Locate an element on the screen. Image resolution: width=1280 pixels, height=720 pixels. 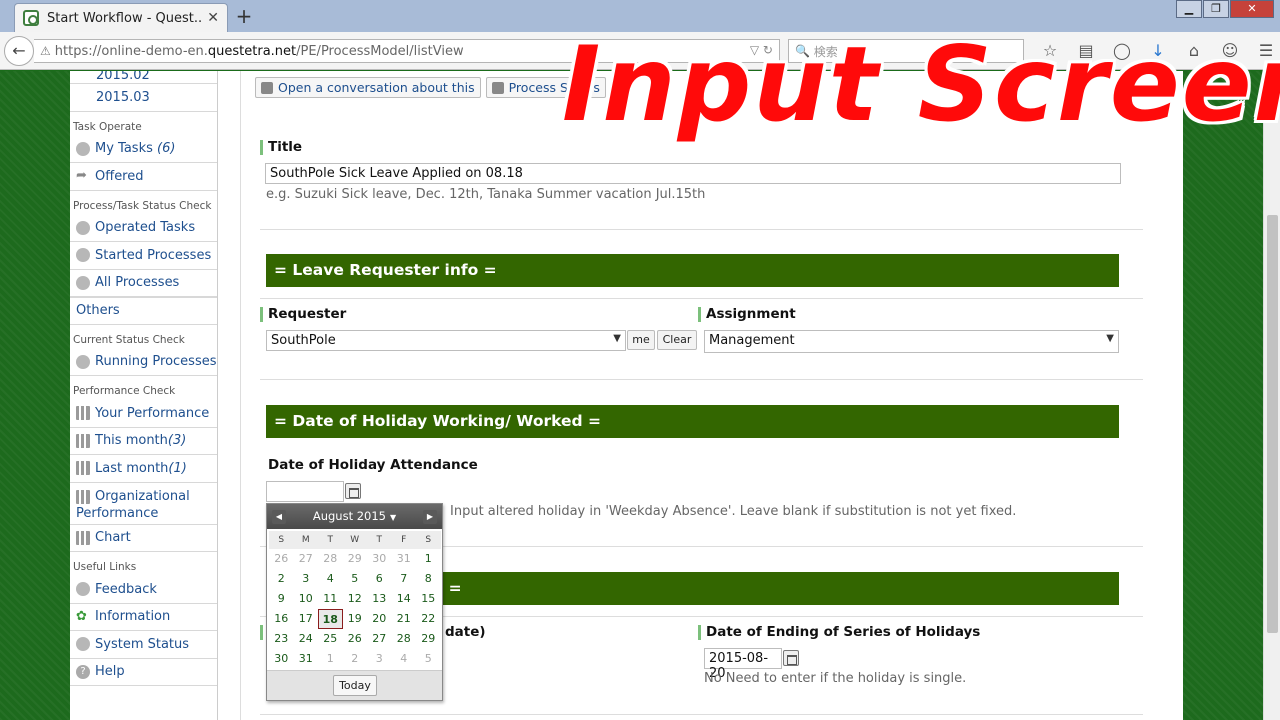
date-cell: 23 is located at coordinates (281, 639).